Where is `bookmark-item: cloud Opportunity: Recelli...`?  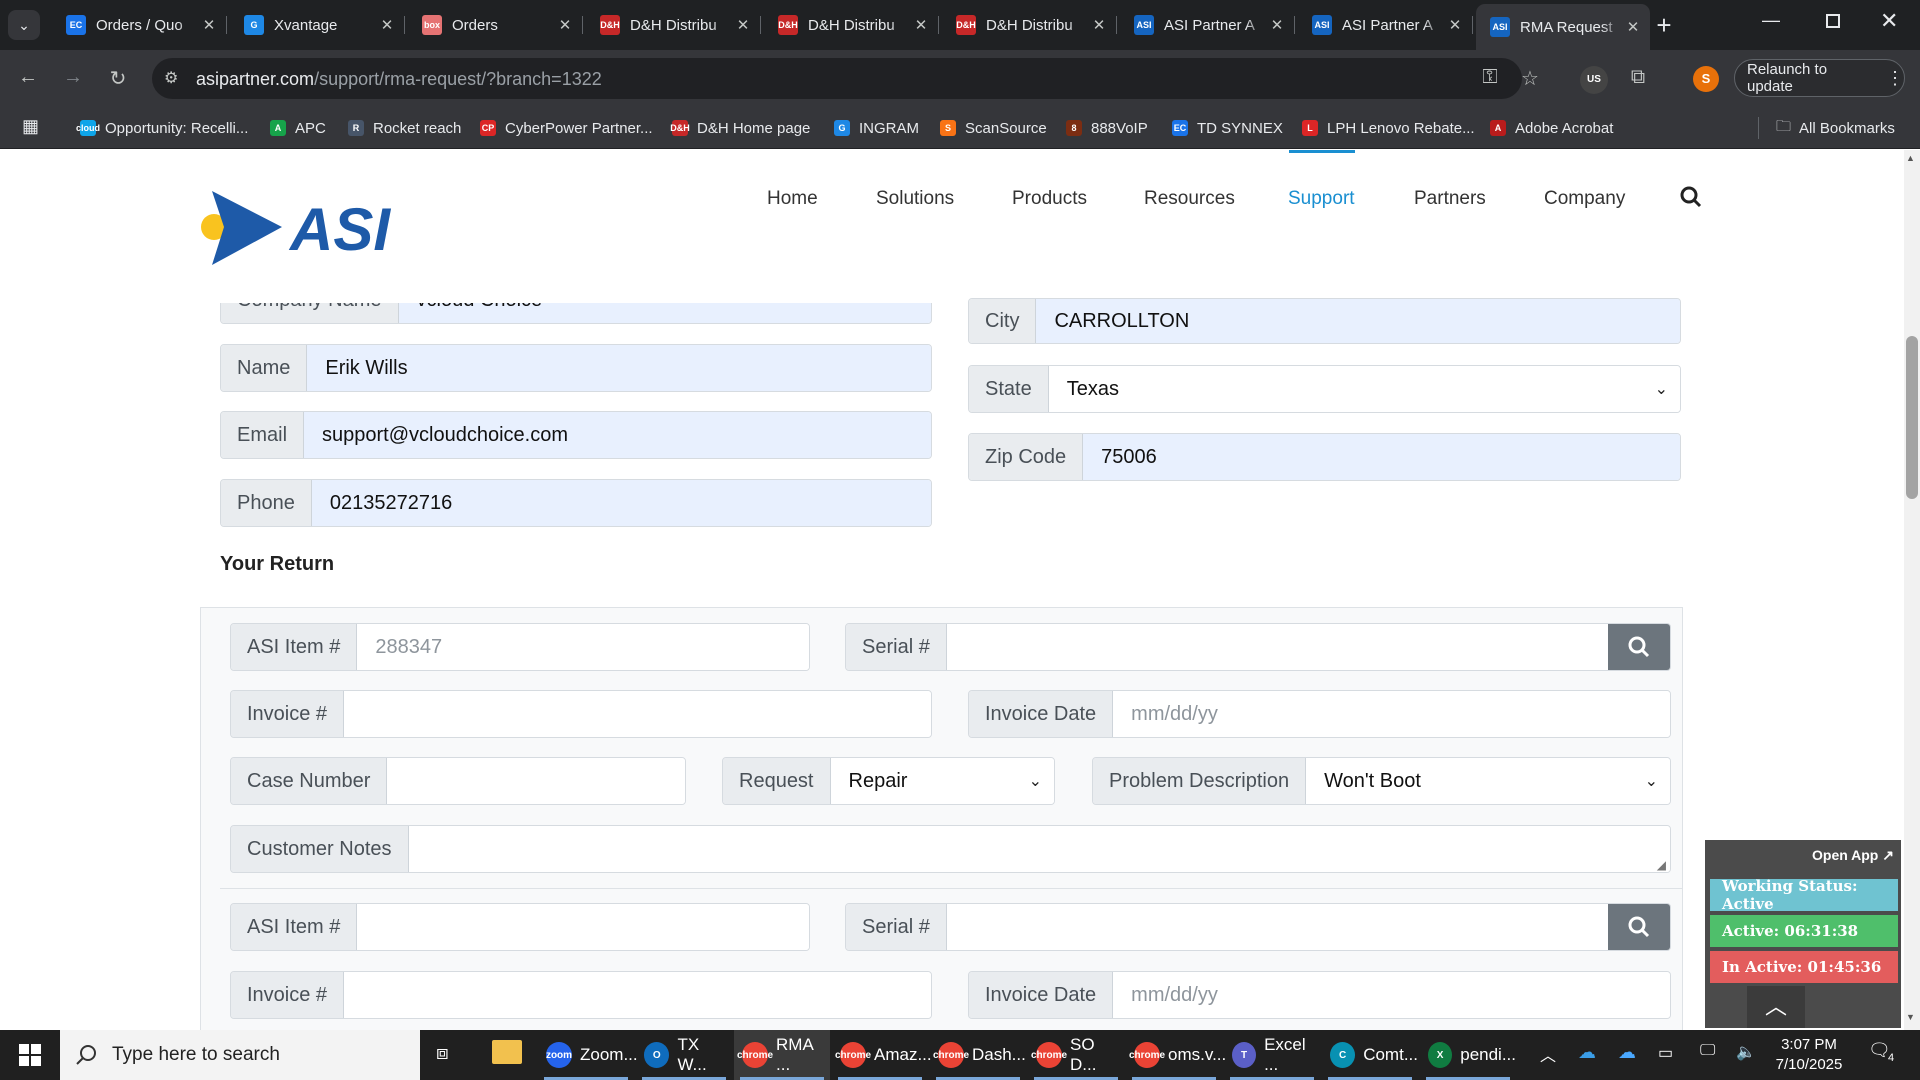 bookmark-item: cloud Opportunity: Recelli... is located at coordinates (162, 128).